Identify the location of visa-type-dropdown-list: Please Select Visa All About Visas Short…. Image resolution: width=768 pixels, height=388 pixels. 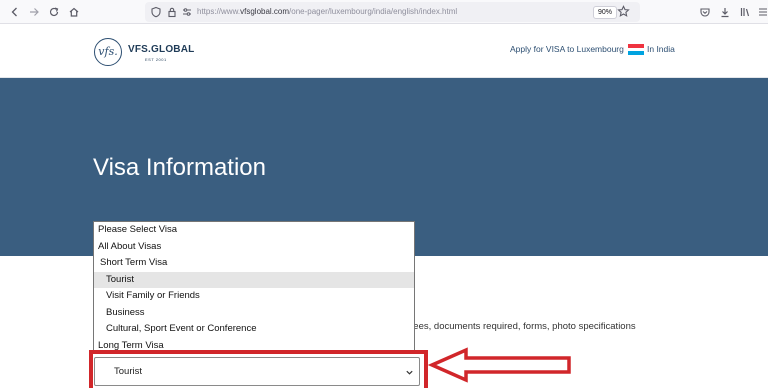
(254, 286).